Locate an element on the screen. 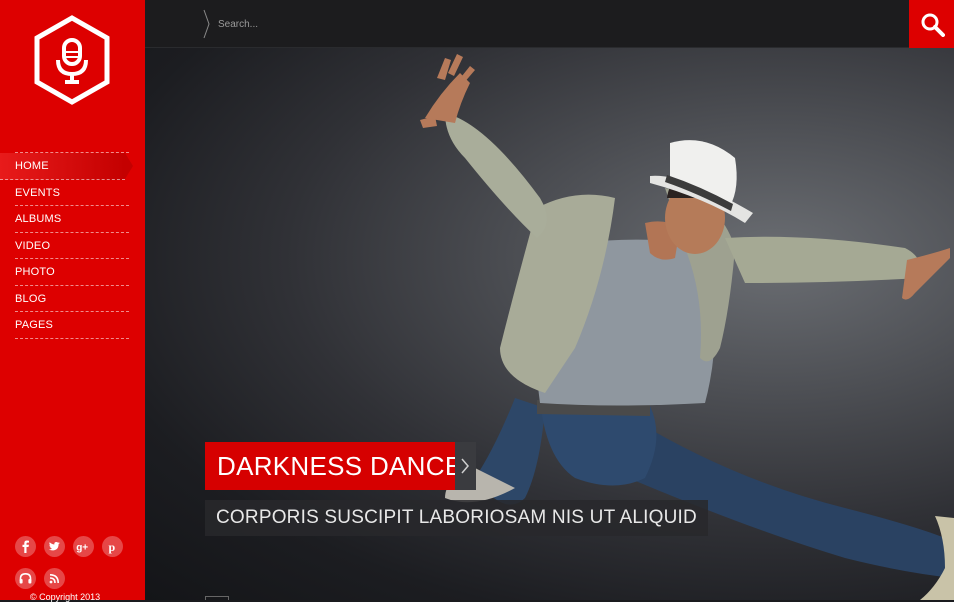 The width and height of the screenshot is (954, 602). svg-text: p is located at coordinates (112, 547).